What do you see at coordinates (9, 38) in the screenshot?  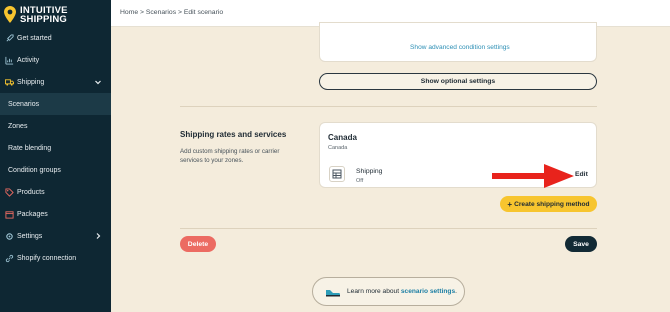 I see `rocket-icon` at bounding box center [9, 38].